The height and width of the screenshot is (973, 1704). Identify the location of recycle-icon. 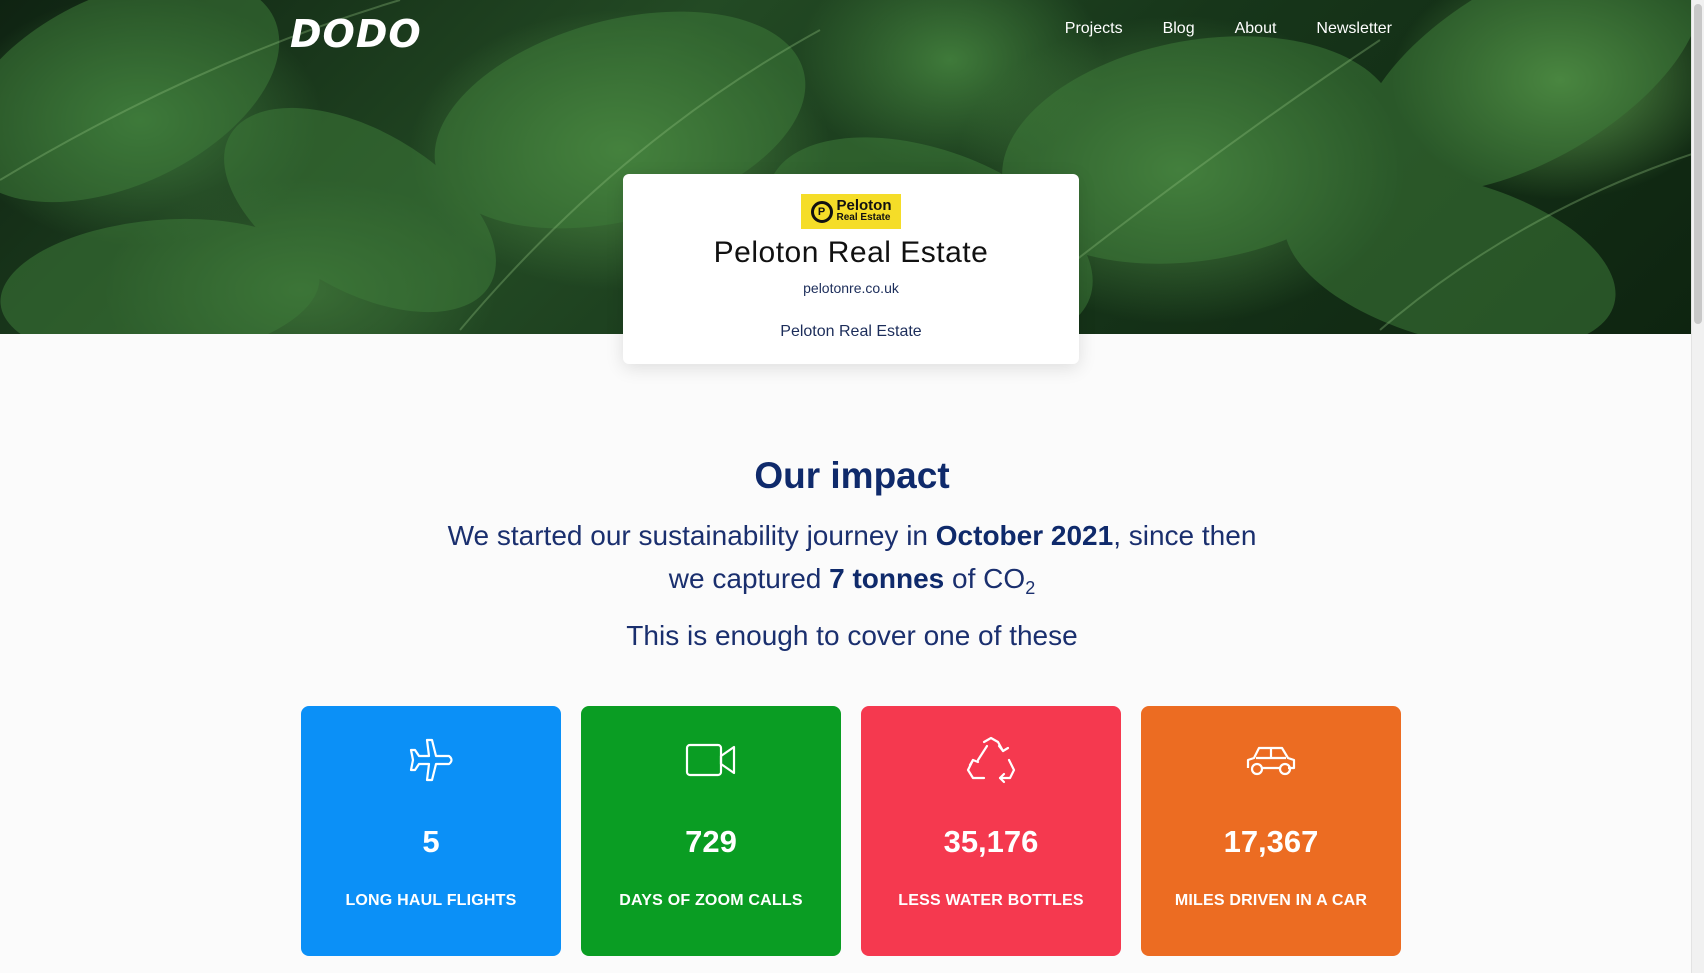
(991, 761).